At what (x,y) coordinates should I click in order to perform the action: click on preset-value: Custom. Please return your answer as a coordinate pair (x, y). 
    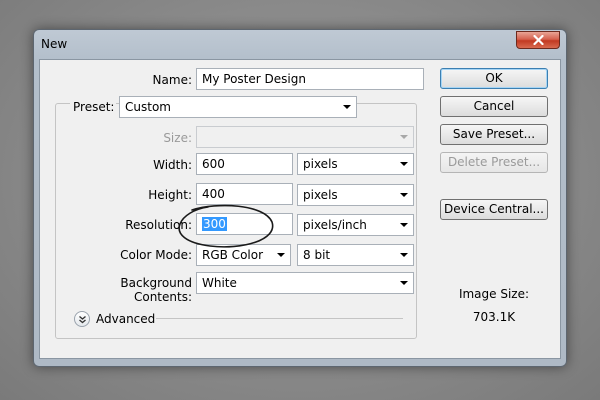
    Looking at the image, I should click on (148, 107).